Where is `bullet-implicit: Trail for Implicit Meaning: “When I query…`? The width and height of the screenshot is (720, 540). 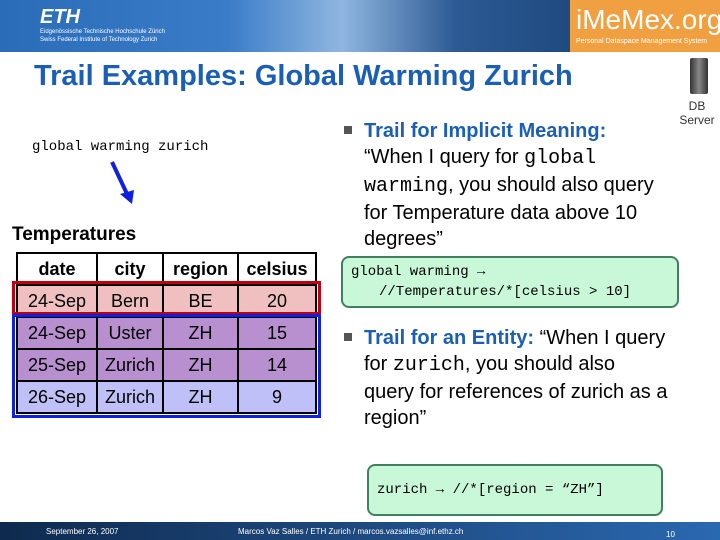
bullet-implicit: Trail for Implicit Meaning: “When I query… is located at coordinates (504, 185).